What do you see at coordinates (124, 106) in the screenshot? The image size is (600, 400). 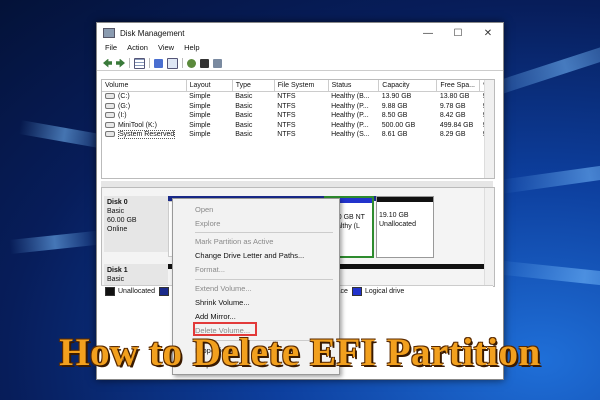 I see `volume-name: (G:)` at bounding box center [124, 106].